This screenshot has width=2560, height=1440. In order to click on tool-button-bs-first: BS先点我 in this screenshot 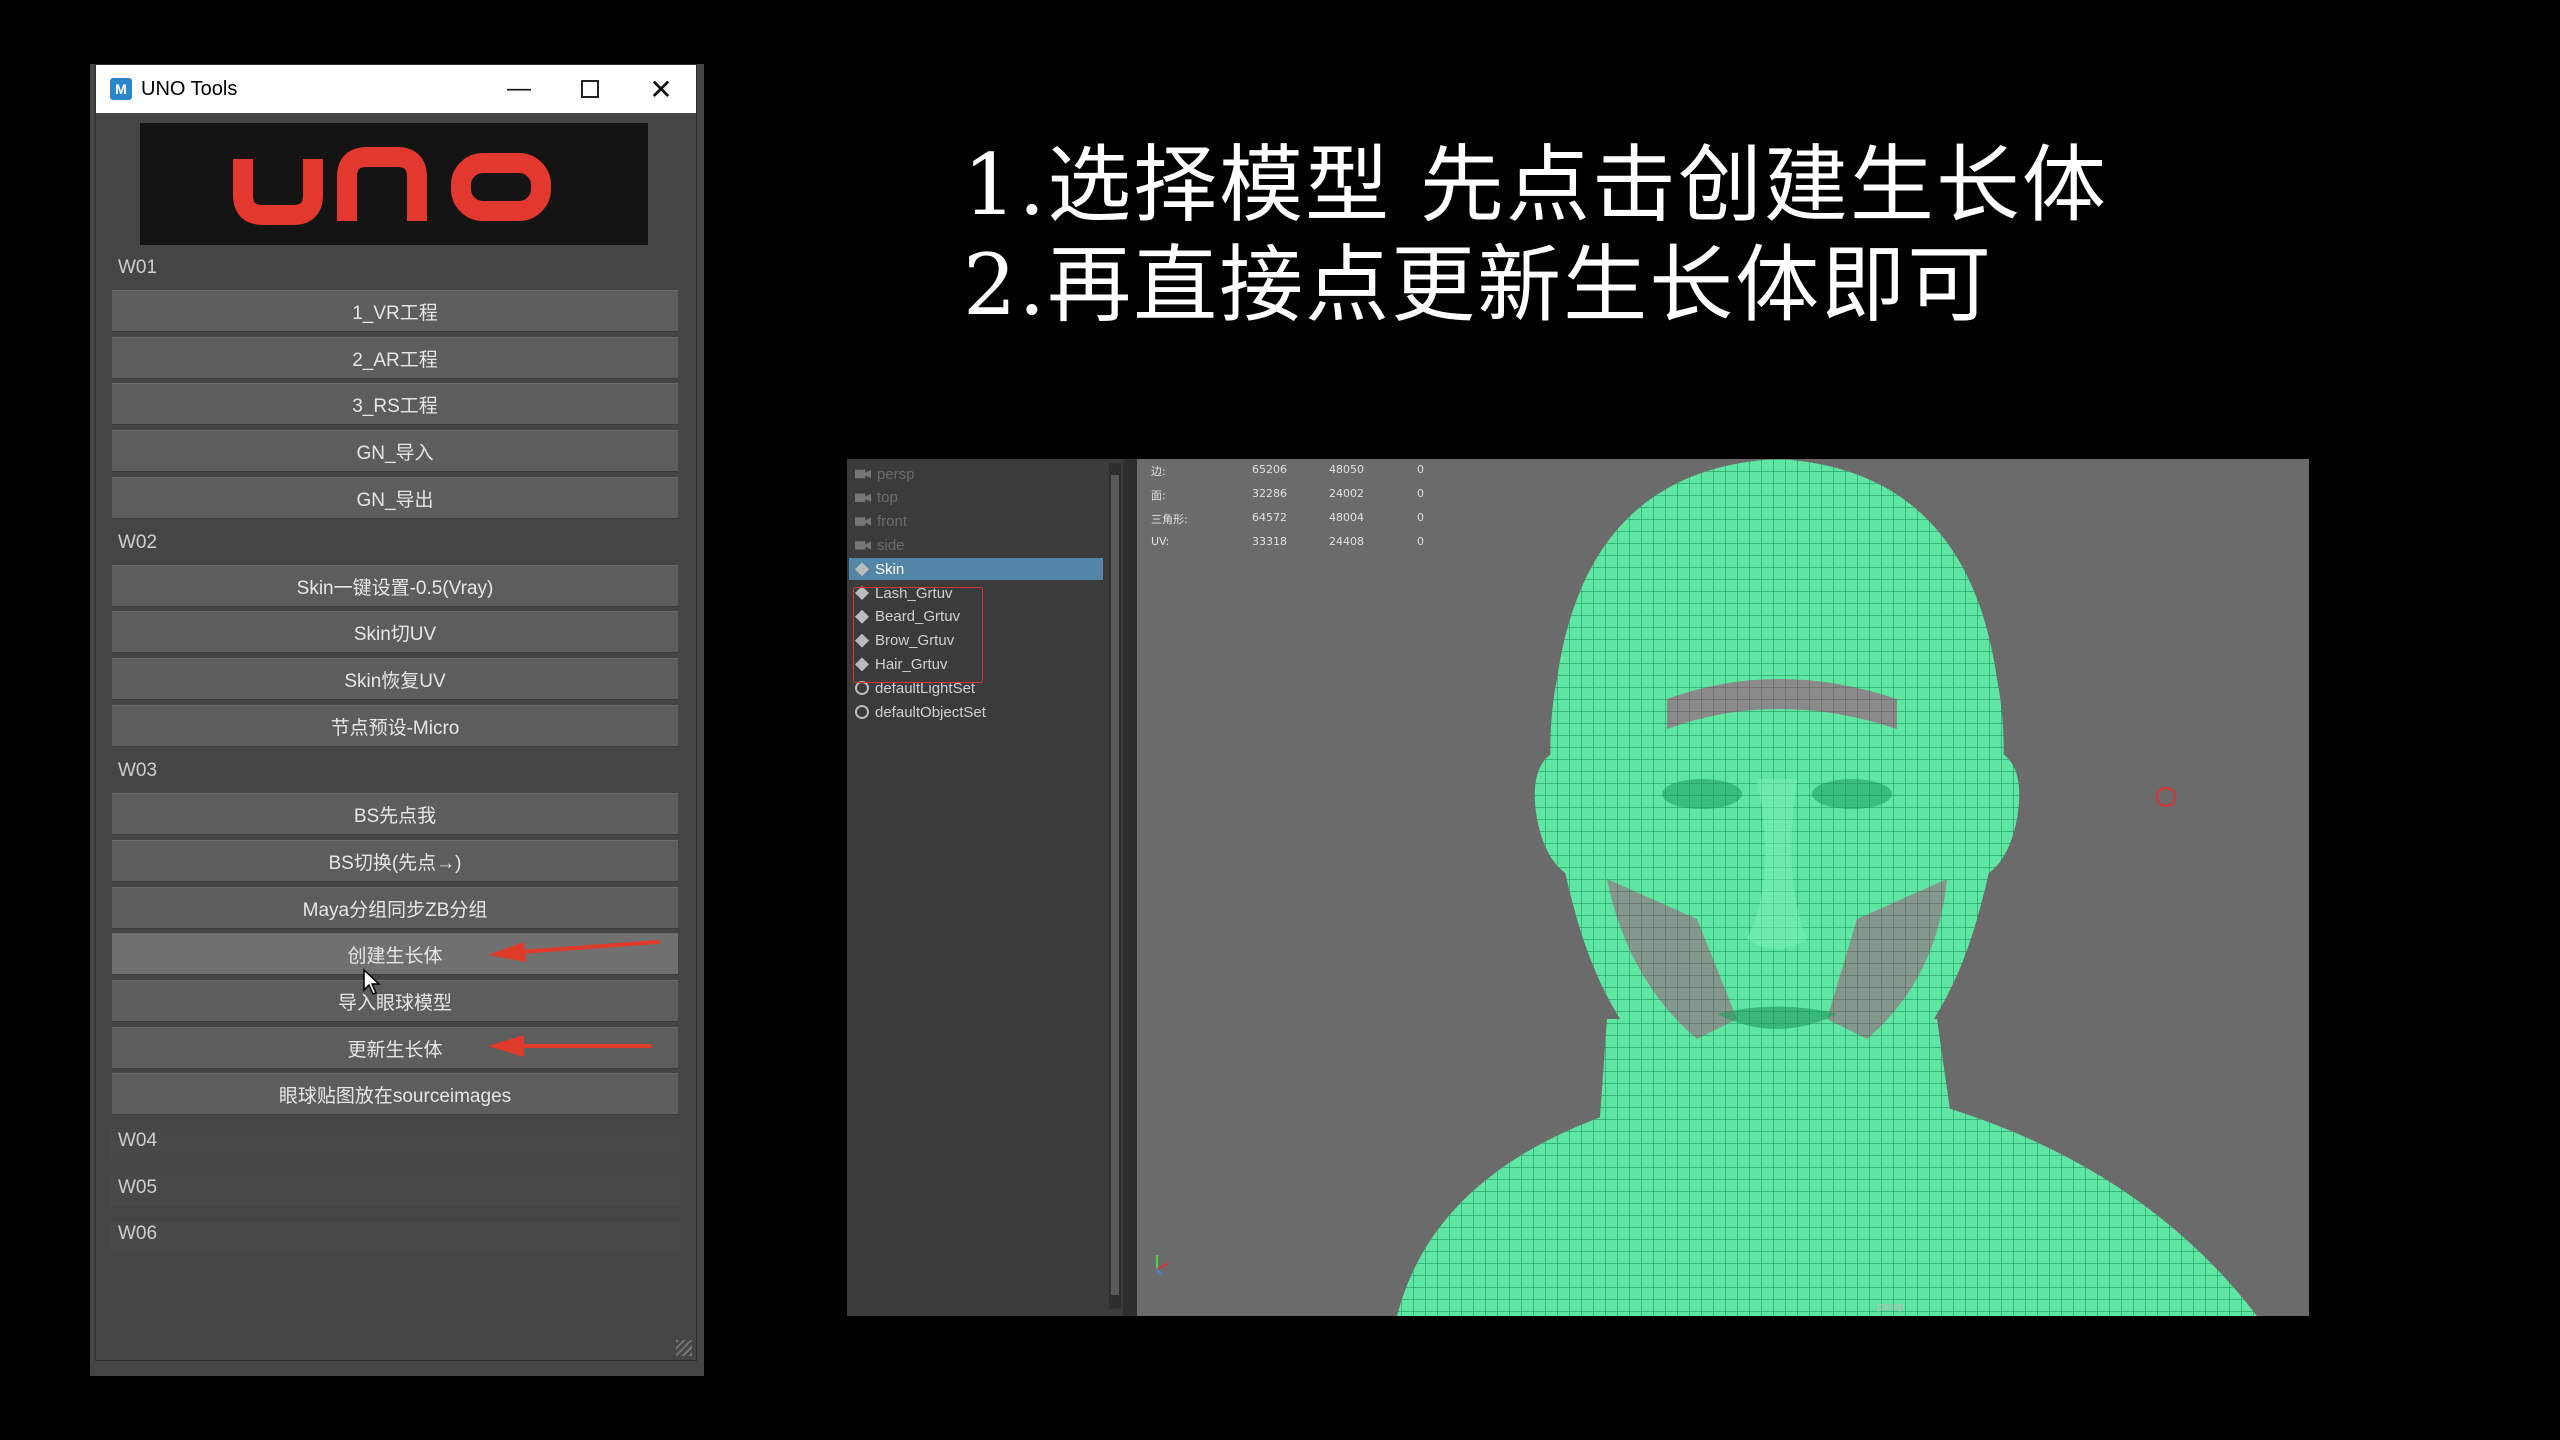, I will do `click(395, 814)`.